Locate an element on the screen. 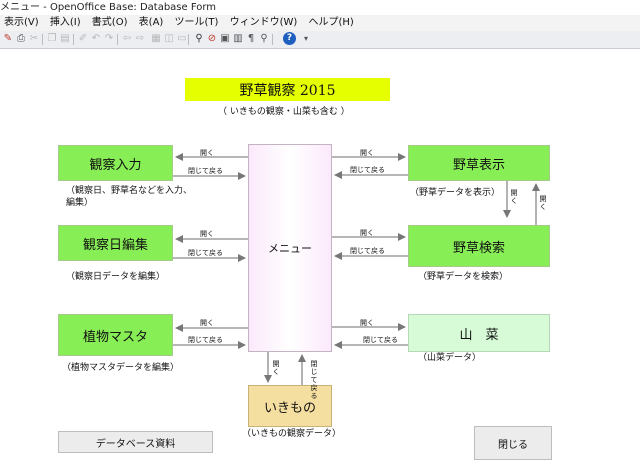  table-icon: ▦ is located at coordinates (156, 39).